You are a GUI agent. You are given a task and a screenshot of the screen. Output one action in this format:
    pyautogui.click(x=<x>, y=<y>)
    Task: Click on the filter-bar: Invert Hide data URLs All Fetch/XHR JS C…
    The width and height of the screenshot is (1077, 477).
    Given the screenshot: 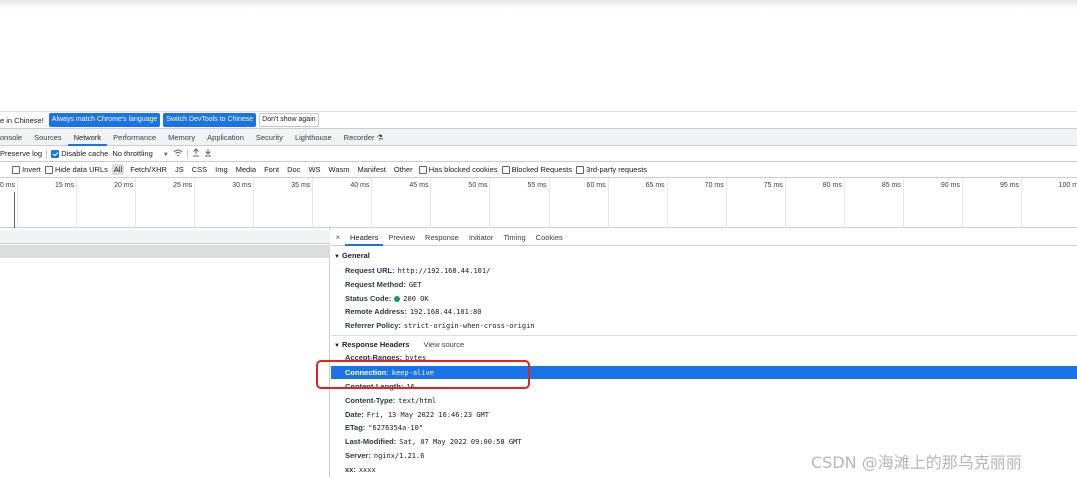 What is the action you would take?
    pyautogui.click(x=538, y=170)
    